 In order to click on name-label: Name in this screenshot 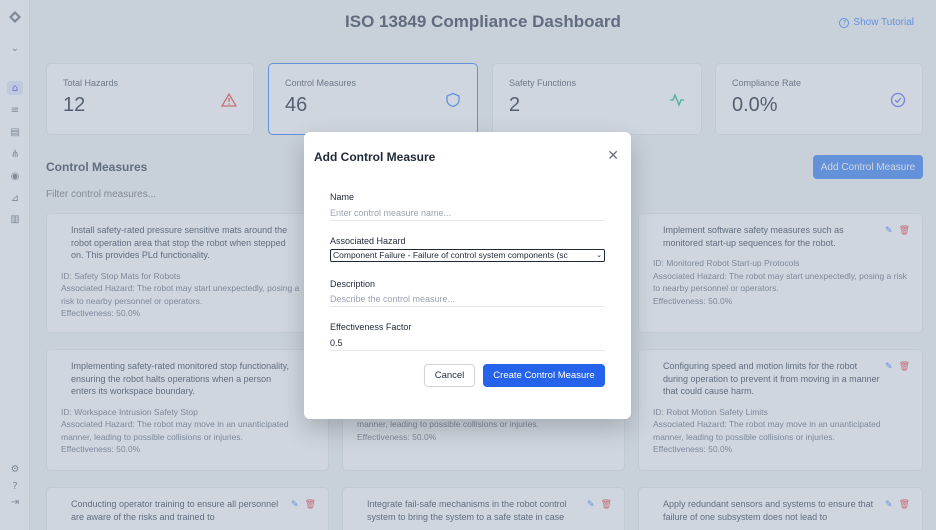, I will do `click(342, 197)`.